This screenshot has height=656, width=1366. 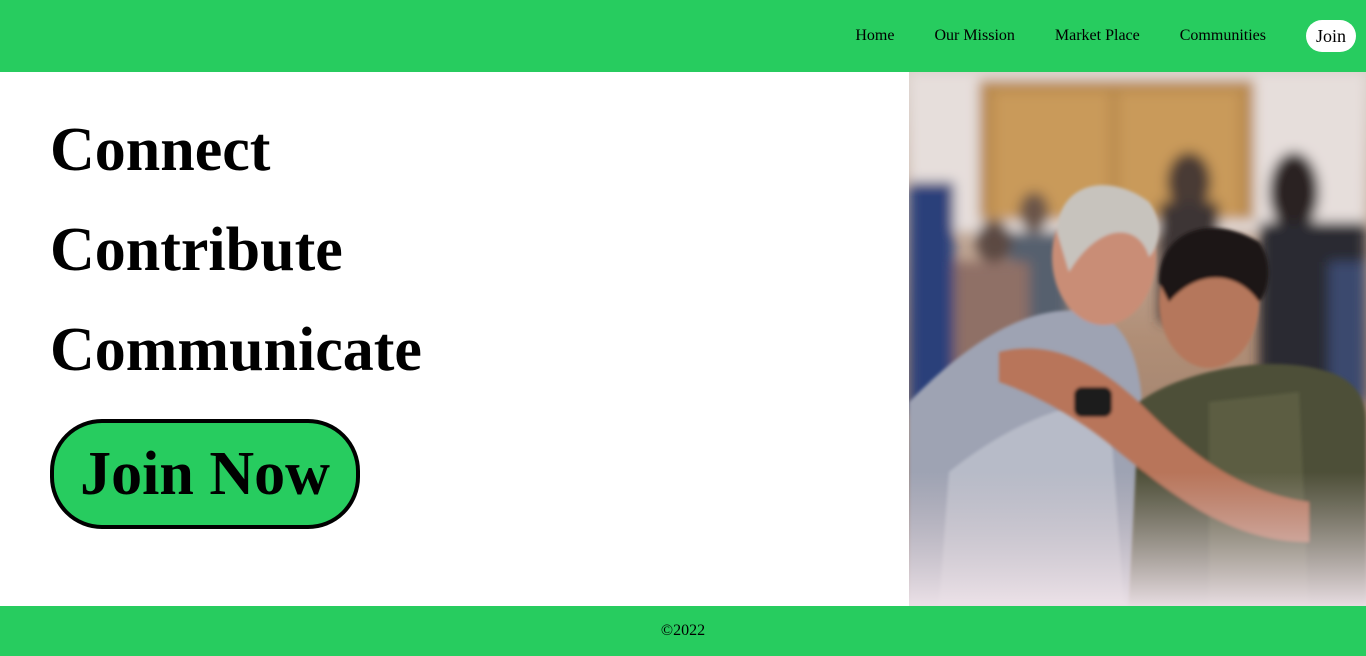 What do you see at coordinates (1097, 36) in the screenshot?
I see `nav-item-market-place: Market Place` at bounding box center [1097, 36].